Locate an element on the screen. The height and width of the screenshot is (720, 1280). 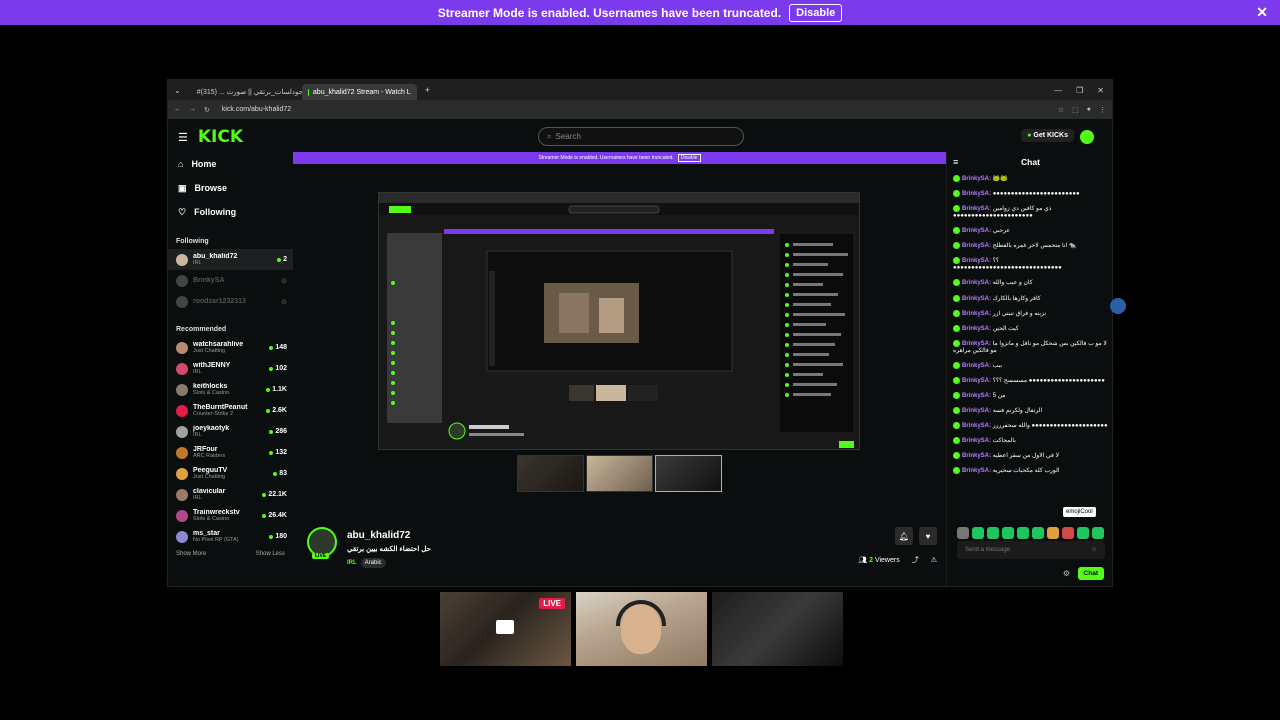
notification-bell-icon: 🔔︎ is located at coordinates (904, 536).